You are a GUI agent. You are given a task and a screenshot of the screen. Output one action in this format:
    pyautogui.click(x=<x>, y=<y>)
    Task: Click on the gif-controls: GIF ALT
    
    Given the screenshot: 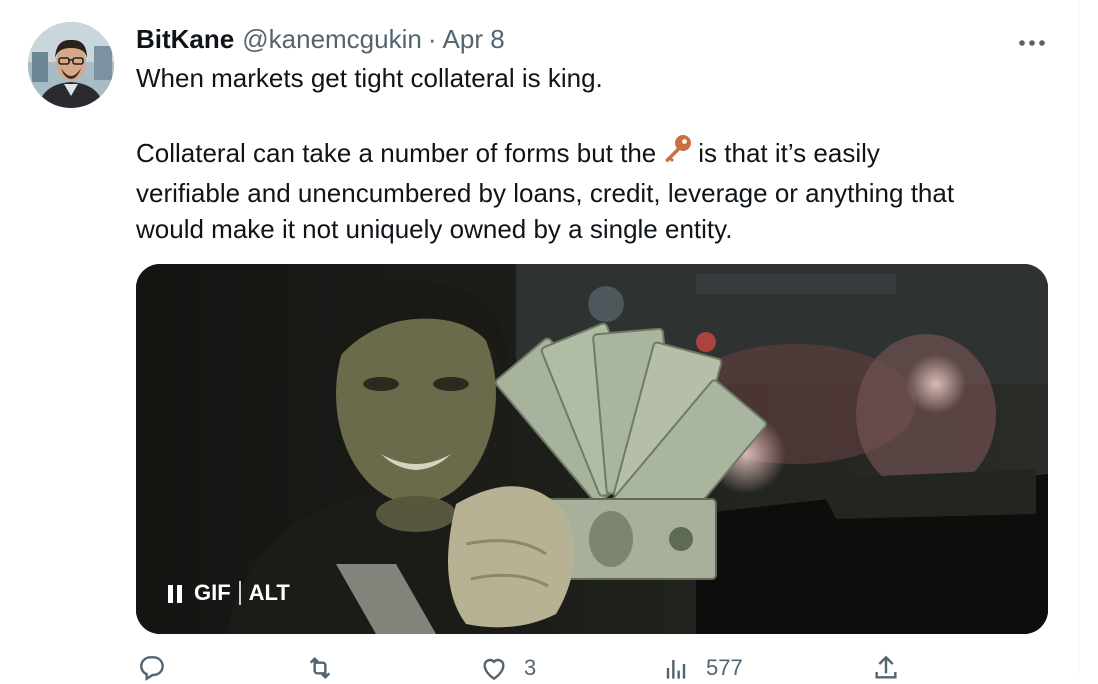 What is the action you would take?
    pyautogui.click(x=228, y=593)
    